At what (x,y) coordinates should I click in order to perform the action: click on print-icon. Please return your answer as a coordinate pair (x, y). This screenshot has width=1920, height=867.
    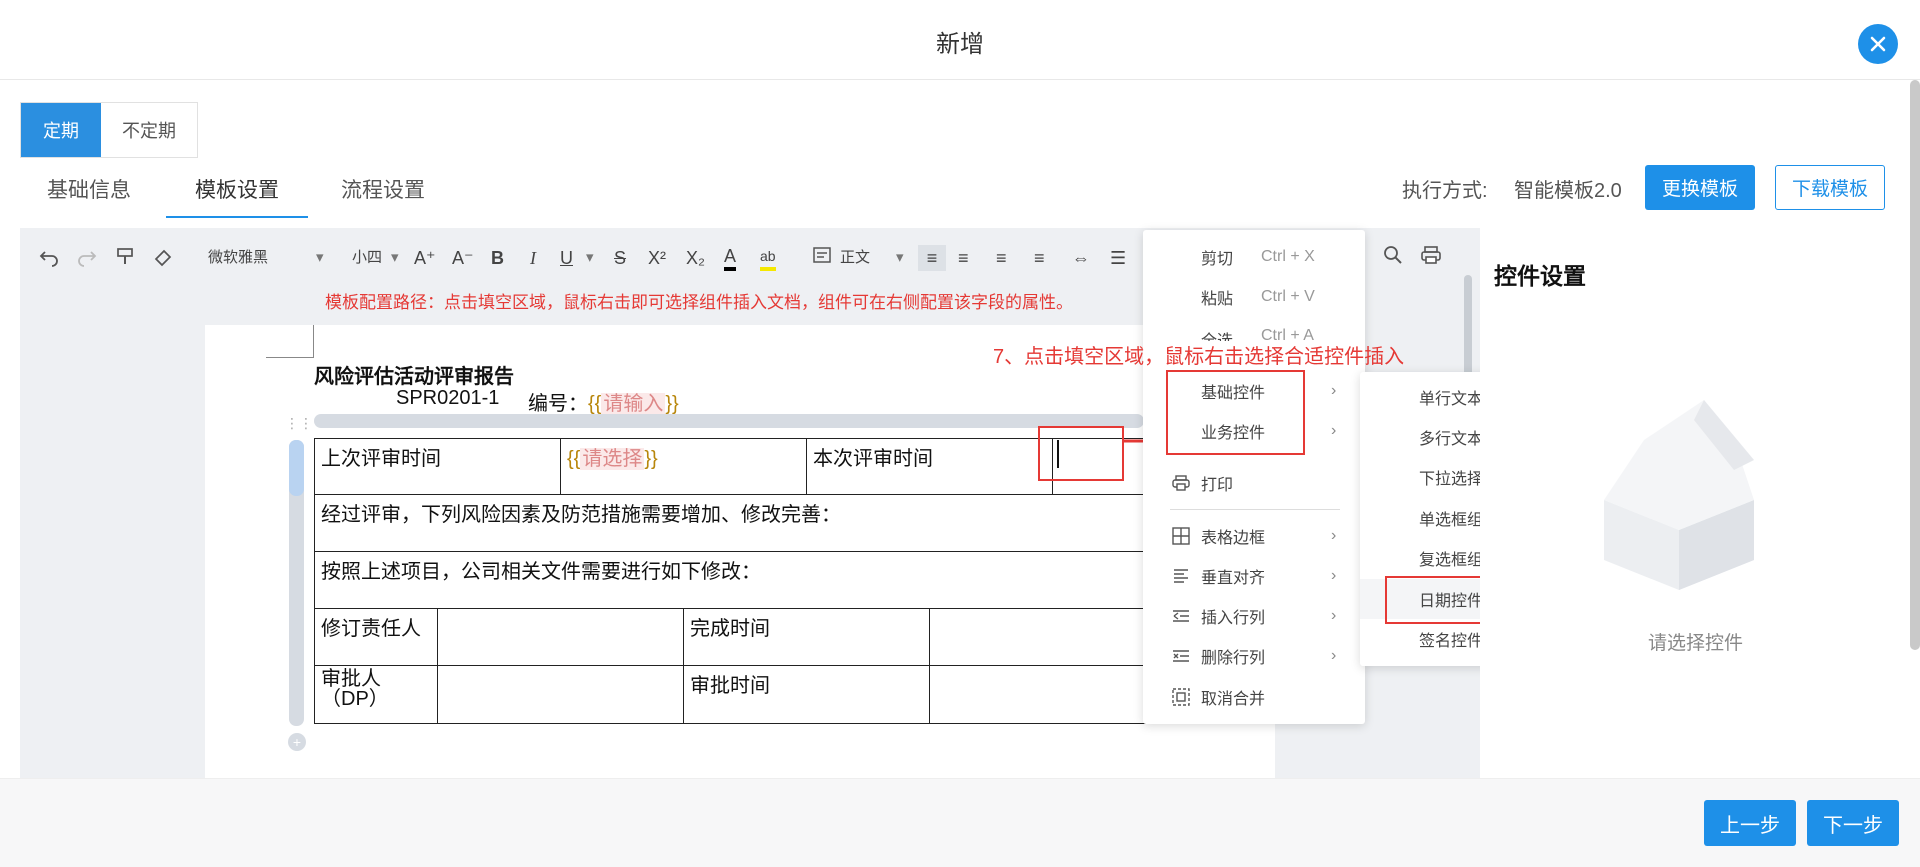
    Looking at the image, I should click on (1181, 483).